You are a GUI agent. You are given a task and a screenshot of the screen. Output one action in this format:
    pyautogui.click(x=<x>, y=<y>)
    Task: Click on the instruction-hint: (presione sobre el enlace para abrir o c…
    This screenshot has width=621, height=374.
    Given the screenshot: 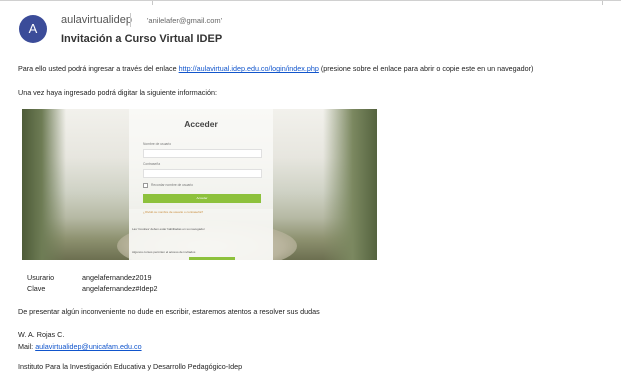 What is the action you would take?
    pyautogui.click(x=426, y=68)
    